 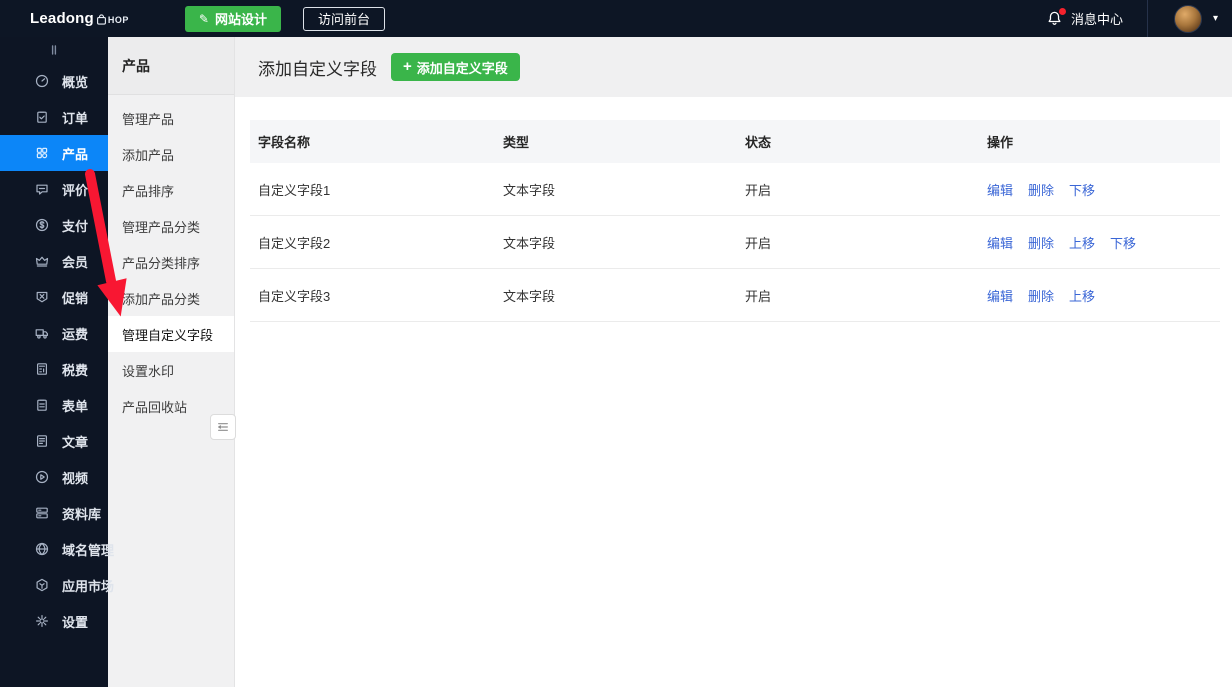 I want to click on hexagon-icon, so click(x=42, y=585).